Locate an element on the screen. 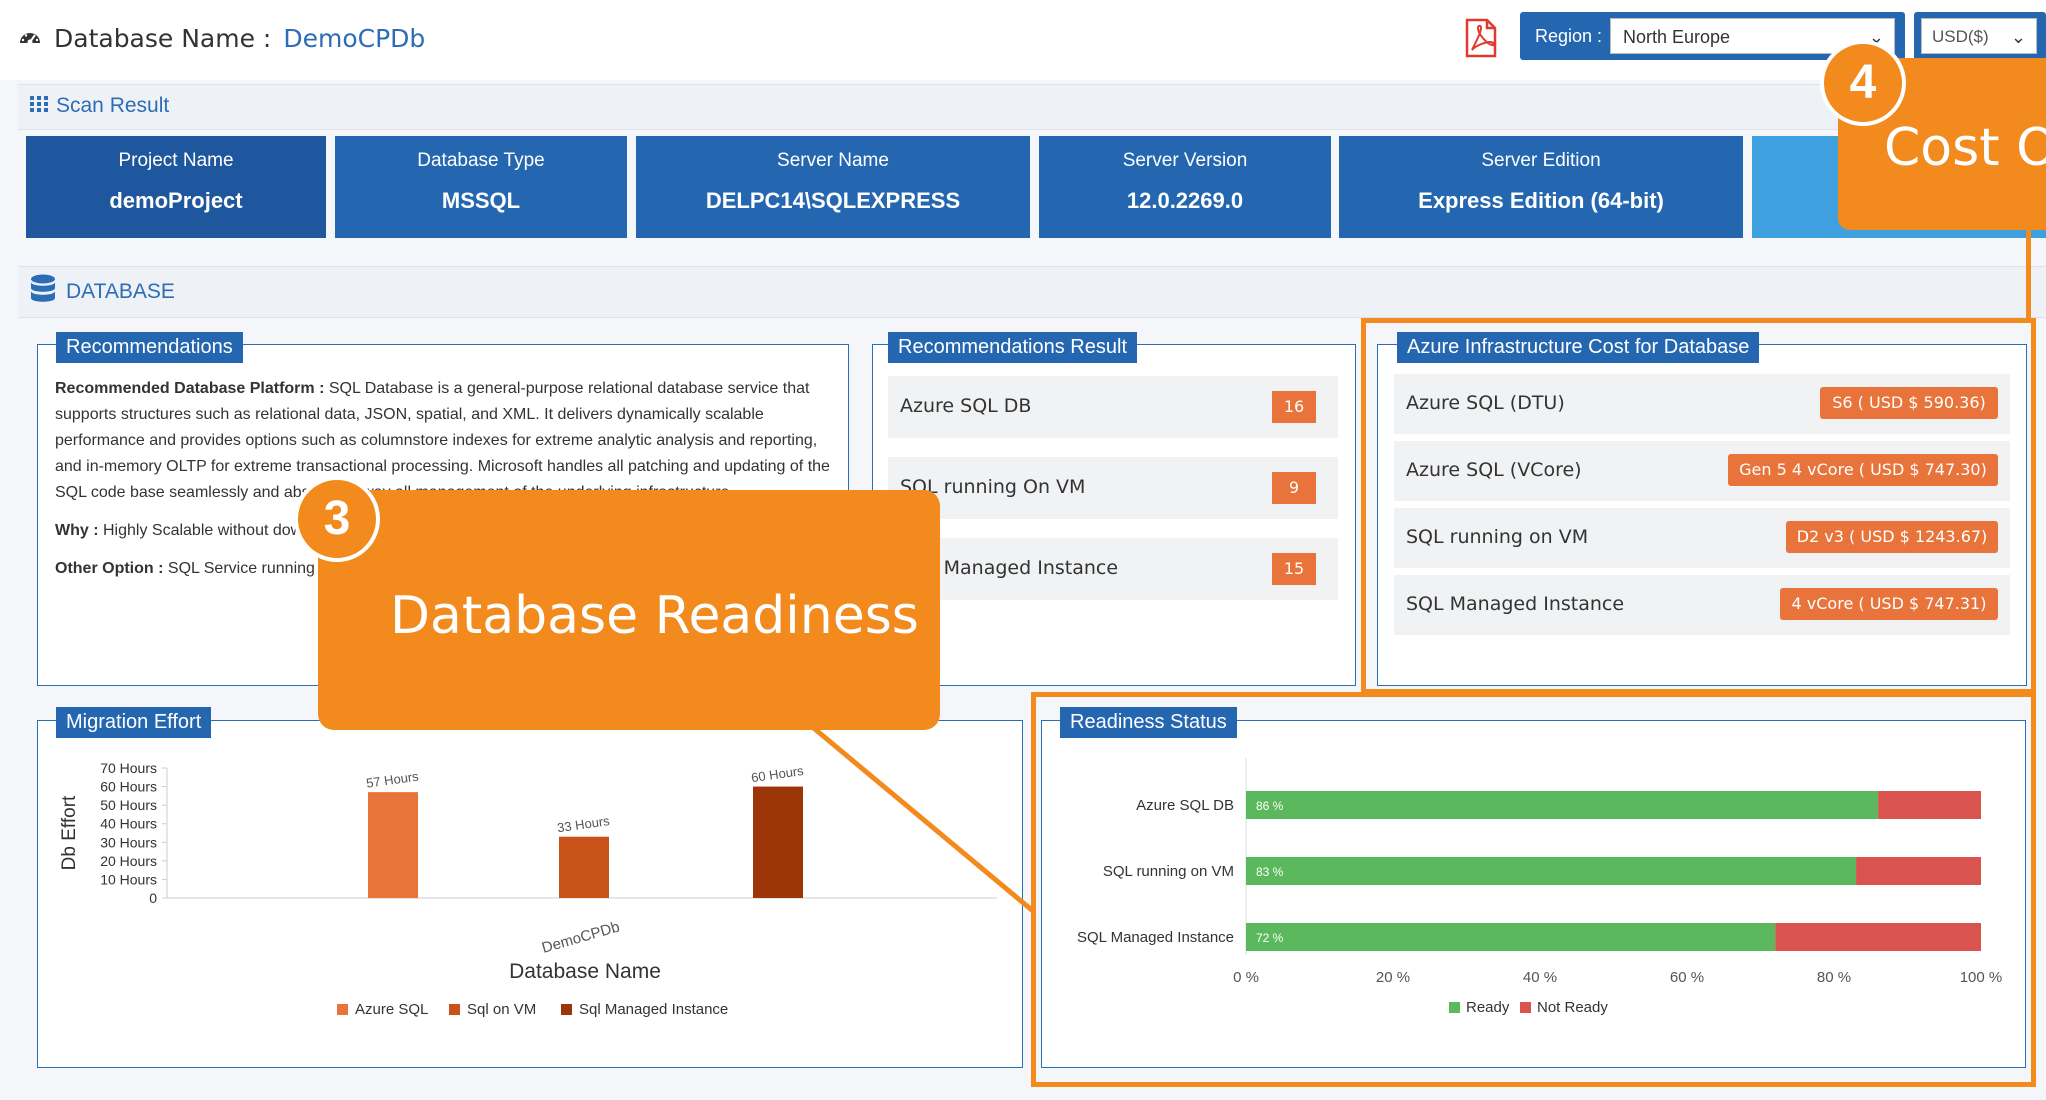  database-title: Database Name : DemoCPDb is located at coordinates (221, 38).